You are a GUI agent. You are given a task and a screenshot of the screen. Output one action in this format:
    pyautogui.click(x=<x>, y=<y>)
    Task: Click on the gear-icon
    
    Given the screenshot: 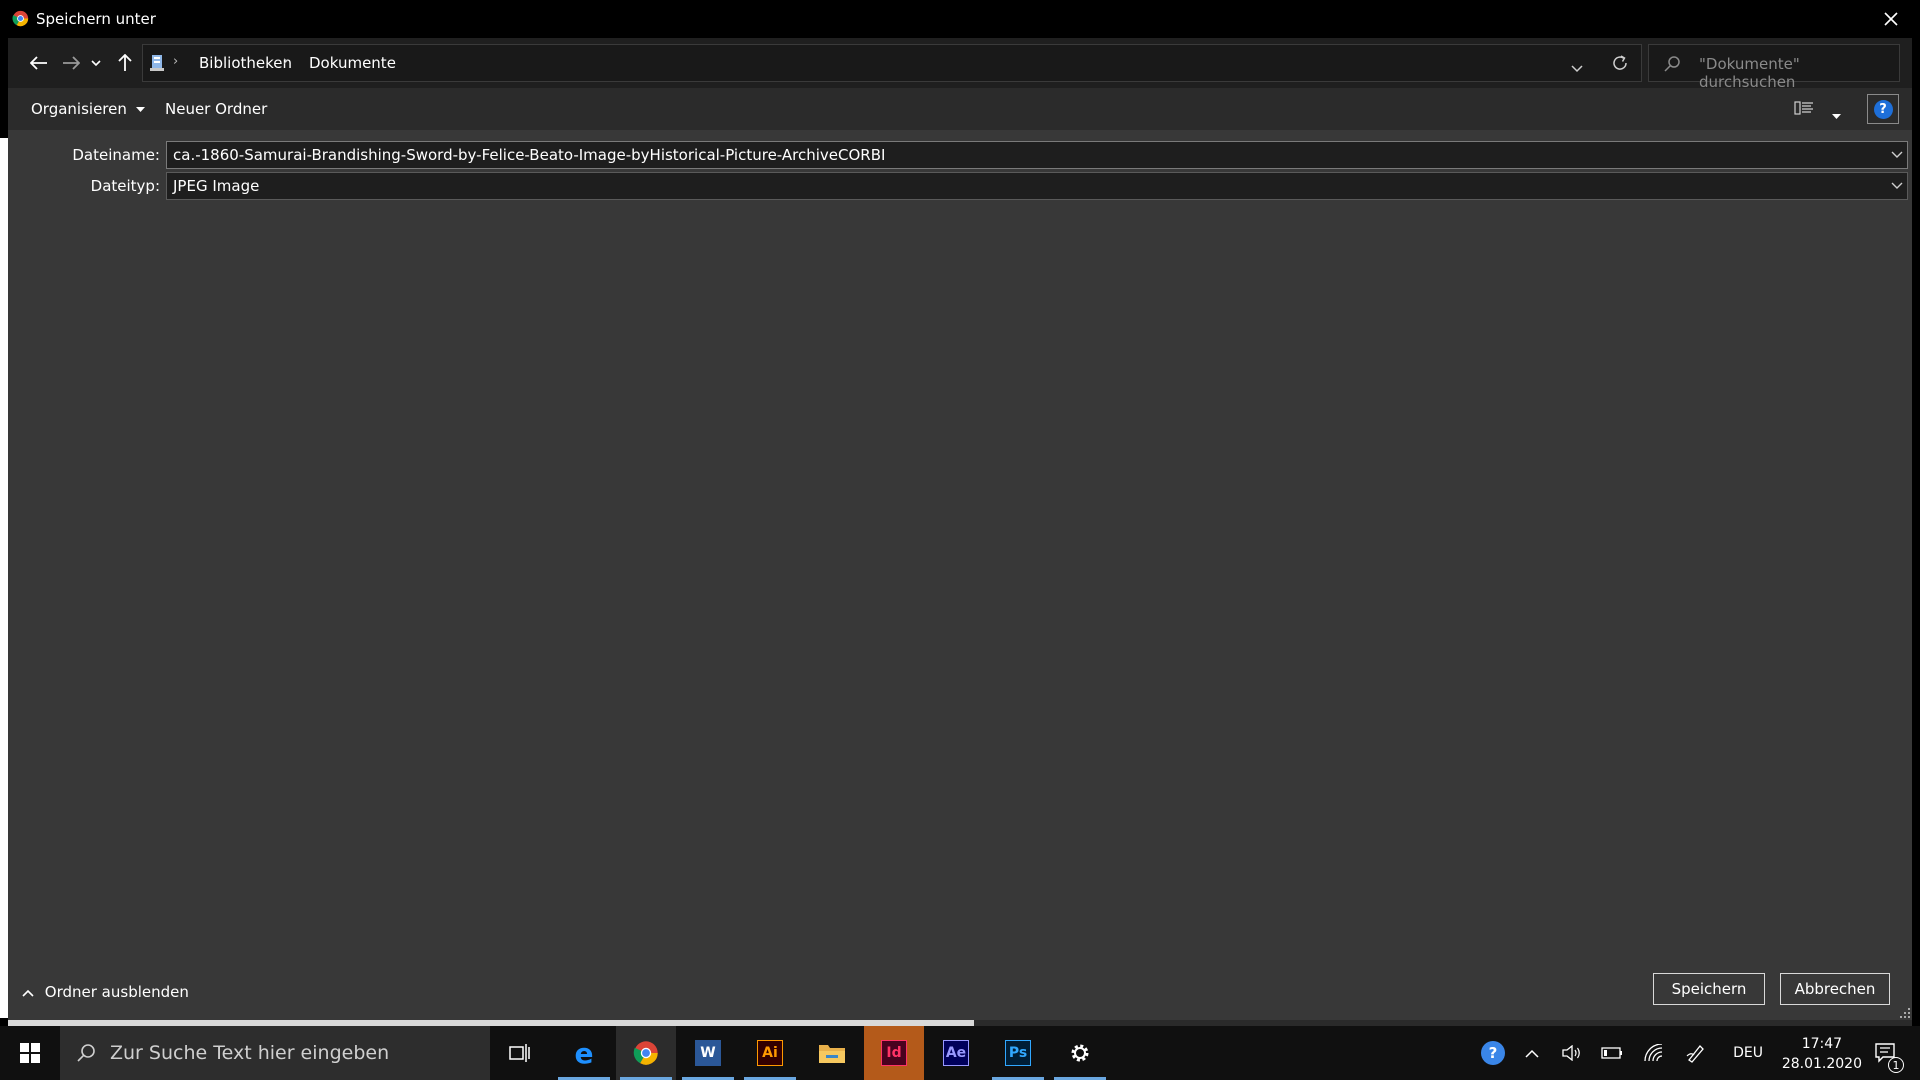 What is the action you would take?
    pyautogui.click(x=1080, y=1053)
    